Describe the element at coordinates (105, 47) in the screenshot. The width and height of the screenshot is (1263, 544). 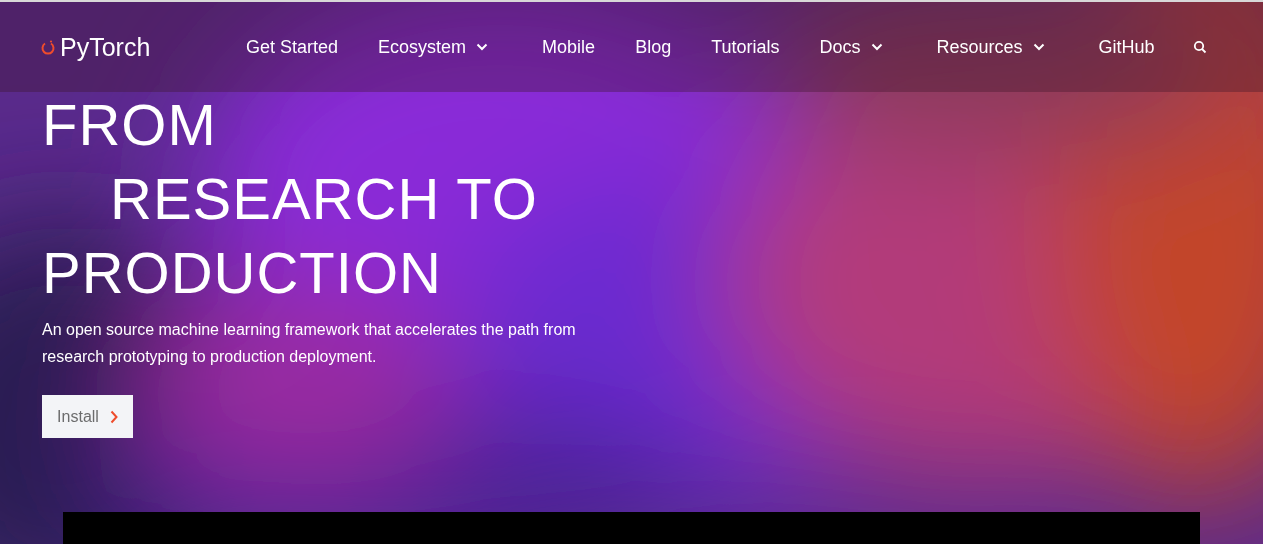
I see `logo-text: PyTorch` at that location.